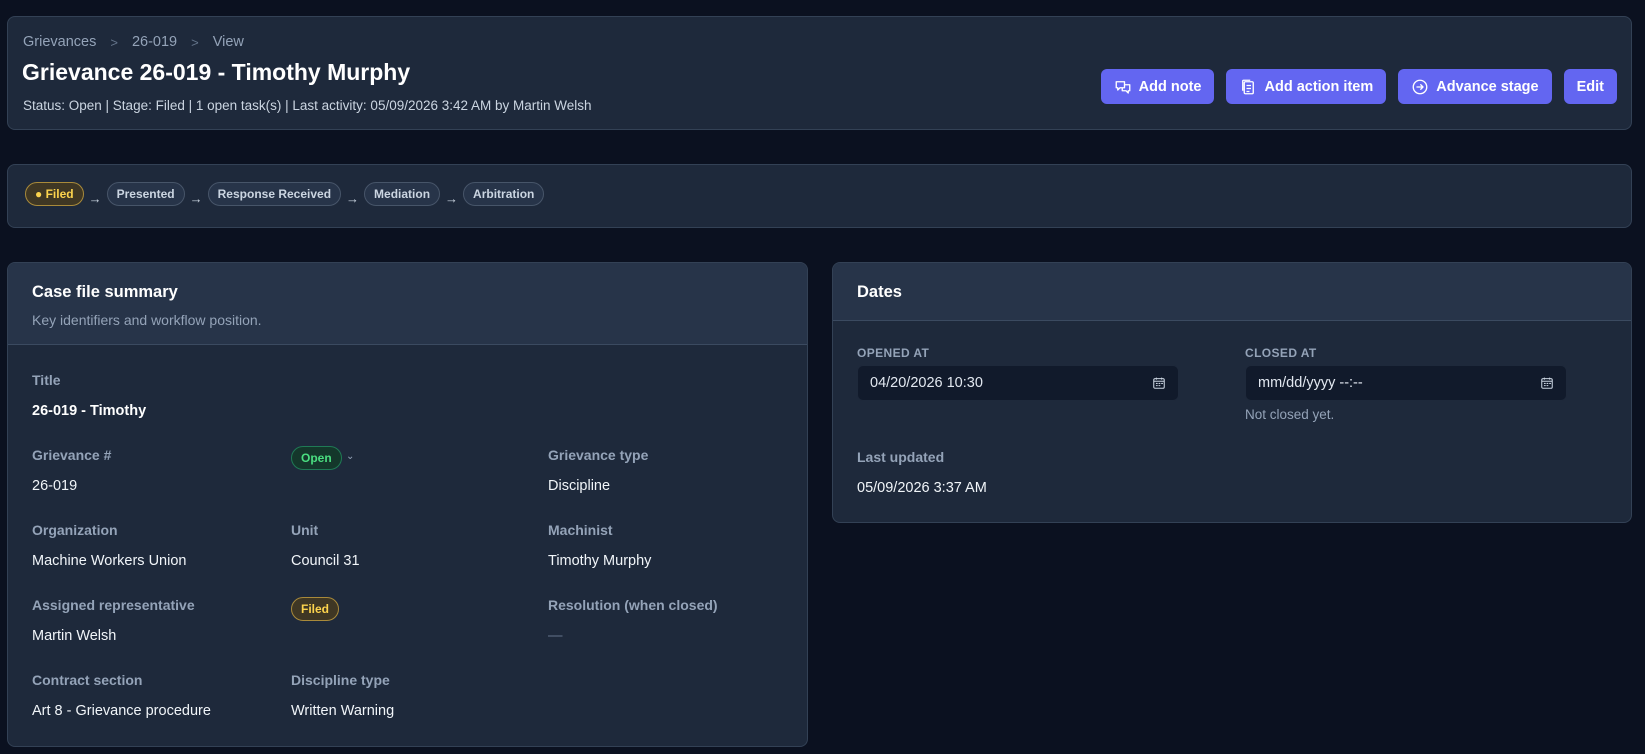  Describe the element at coordinates (325, 561) in the screenshot. I see `unit-value: Council 31` at that location.